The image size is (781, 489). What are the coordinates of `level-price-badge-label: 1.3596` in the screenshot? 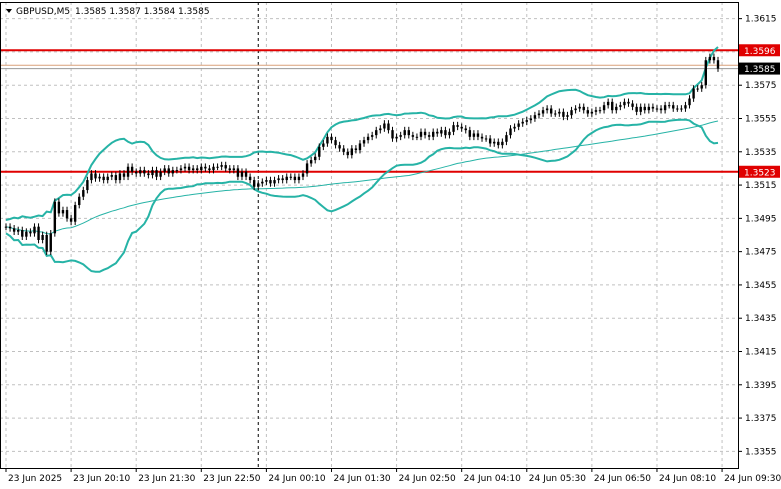 It's located at (760, 52).